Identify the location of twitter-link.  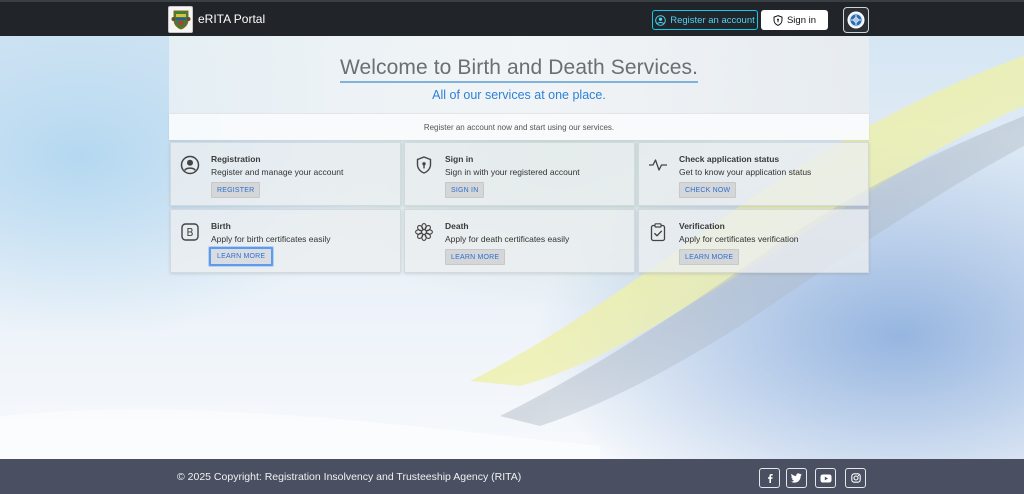
(796, 478).